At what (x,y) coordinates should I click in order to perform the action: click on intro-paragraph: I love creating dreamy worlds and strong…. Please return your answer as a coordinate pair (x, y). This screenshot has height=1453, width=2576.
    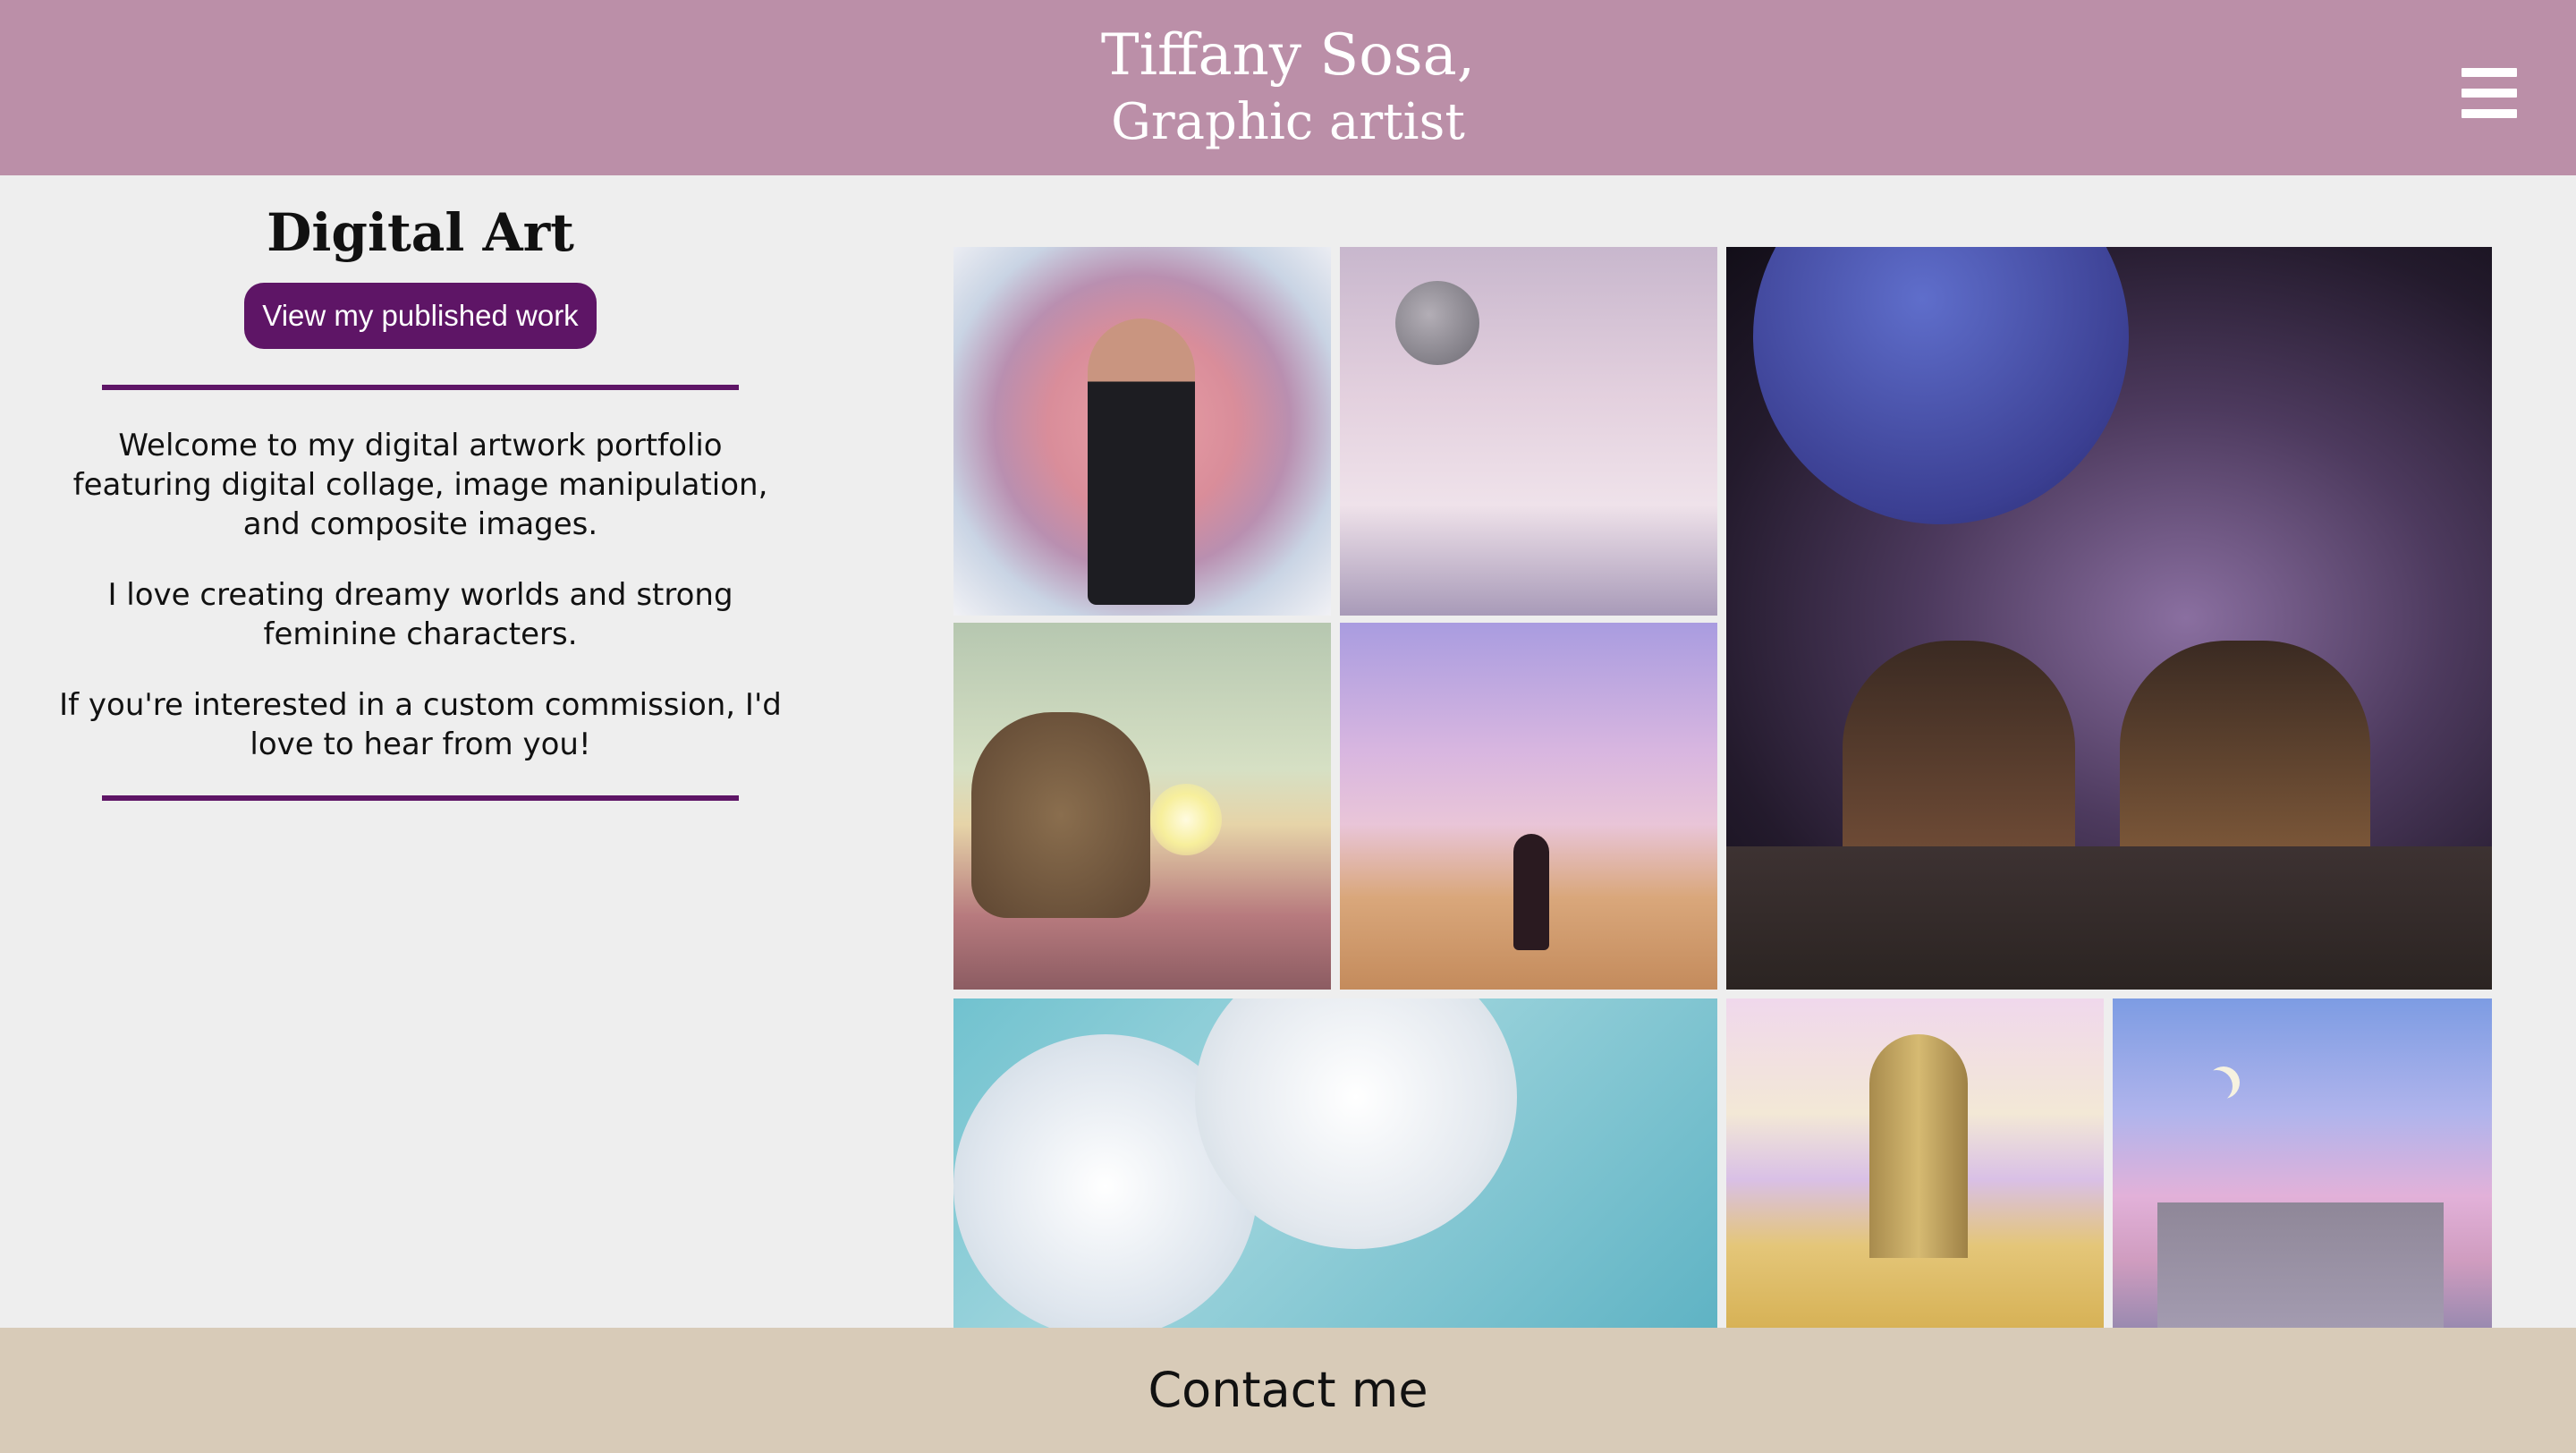
    Looking at the image, I should click on (420, 614).